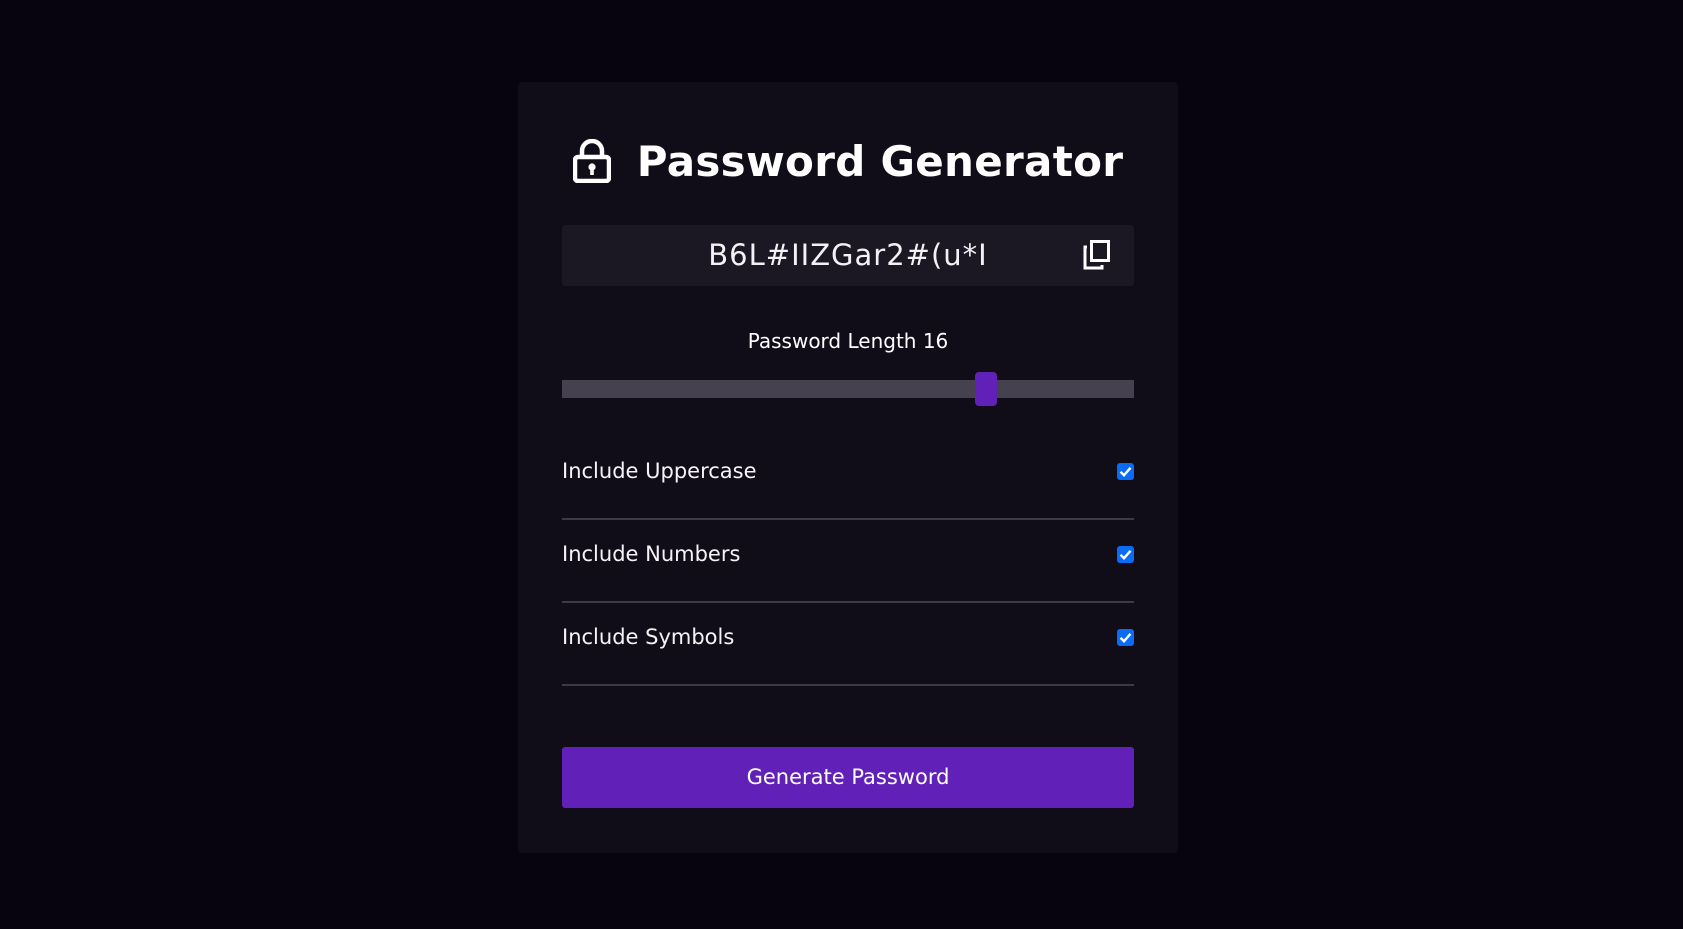 This screenshot has width=1683, height=929. I want to click on lock-icon, so click(591, 161).